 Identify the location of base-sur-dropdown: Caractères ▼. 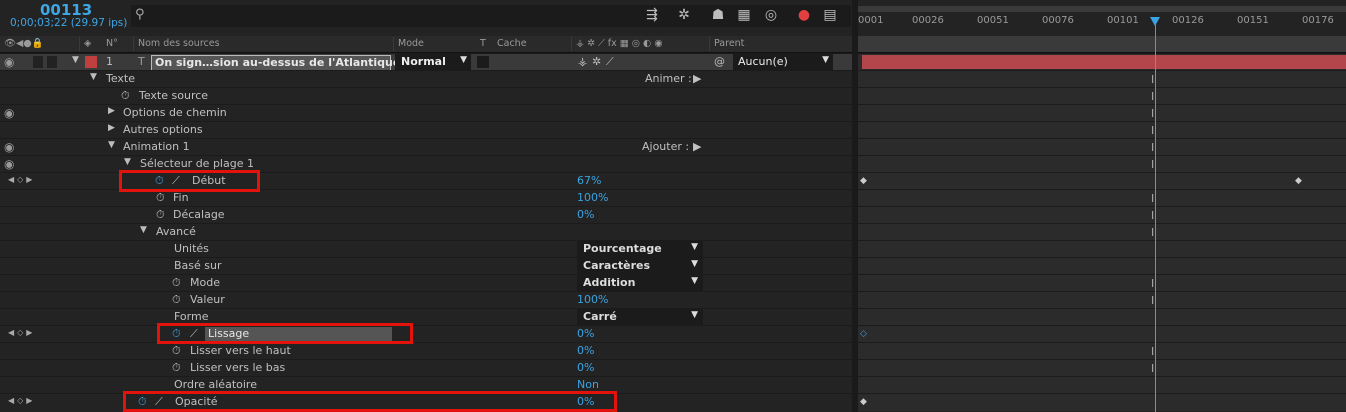
(640, 266).